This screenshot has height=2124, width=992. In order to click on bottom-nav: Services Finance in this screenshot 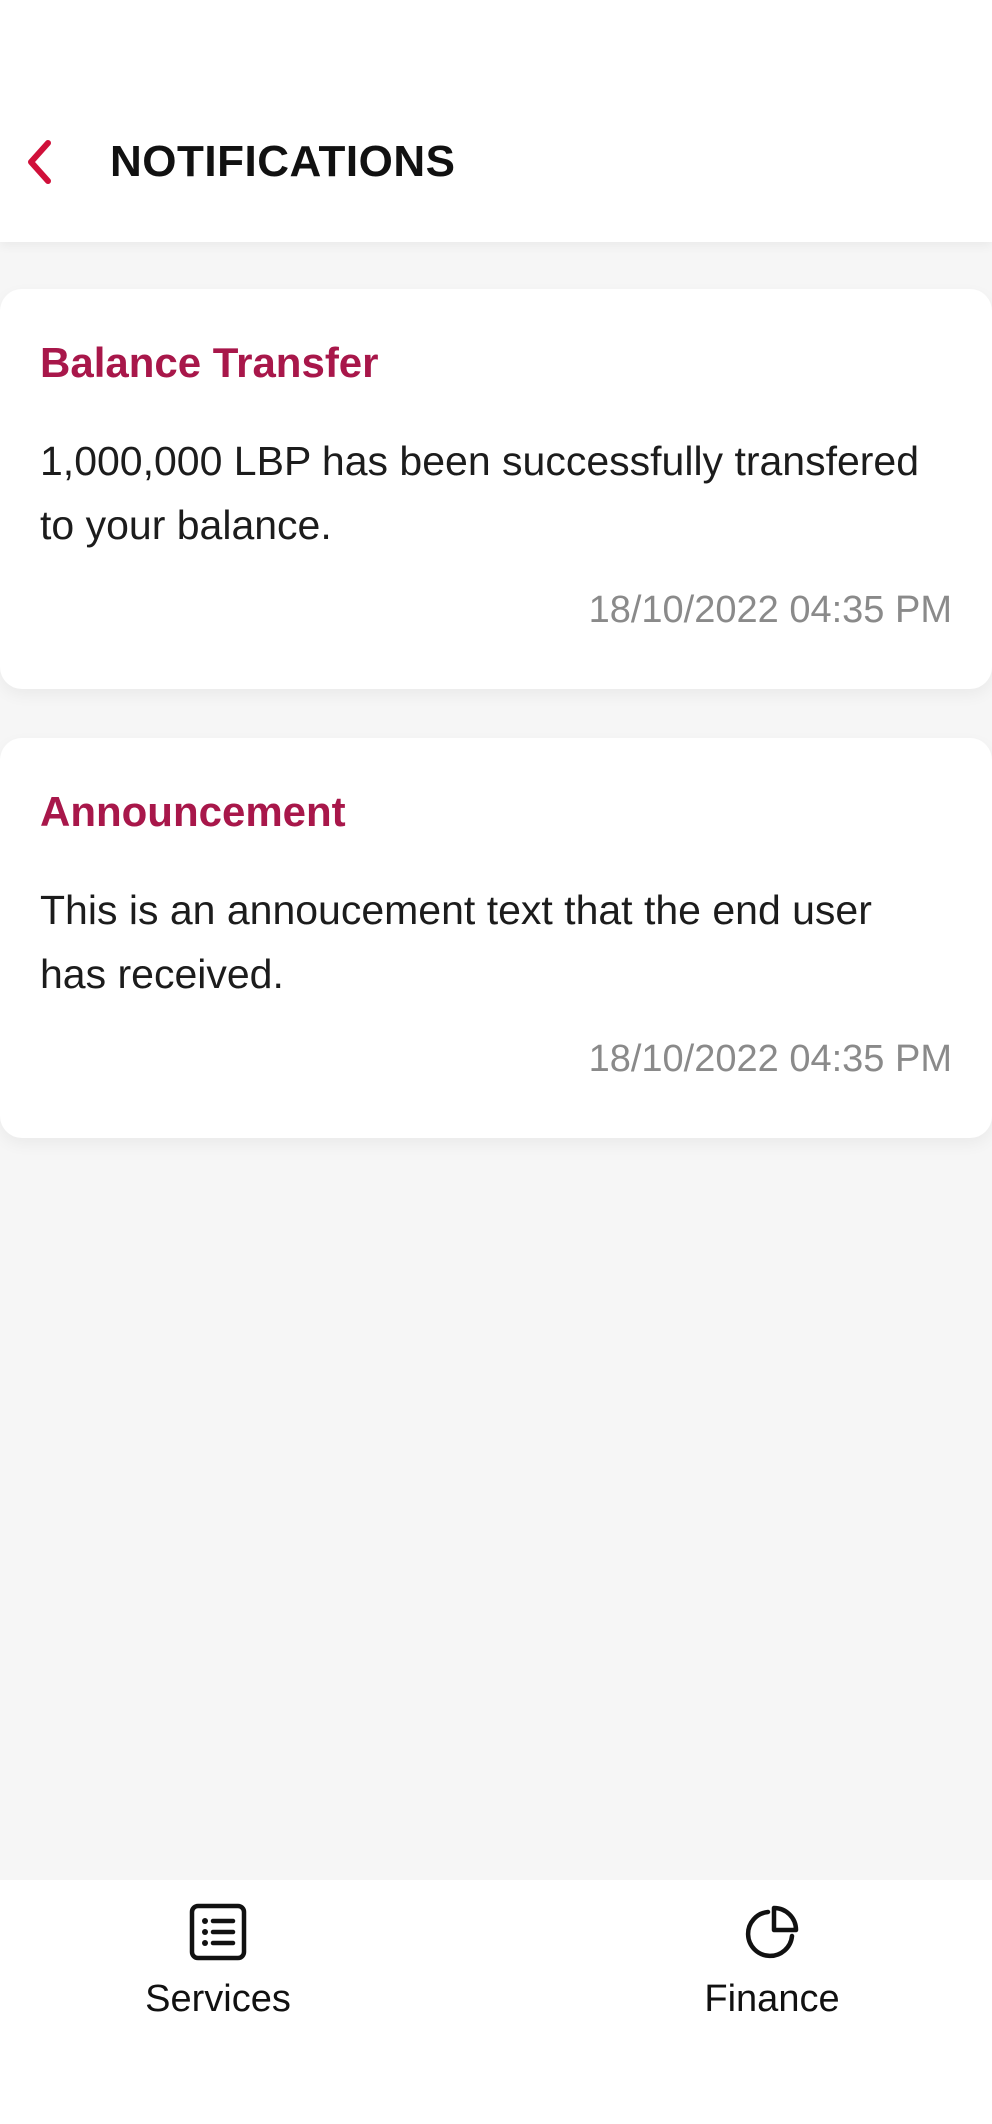, I will do `click(496, 2002)`.